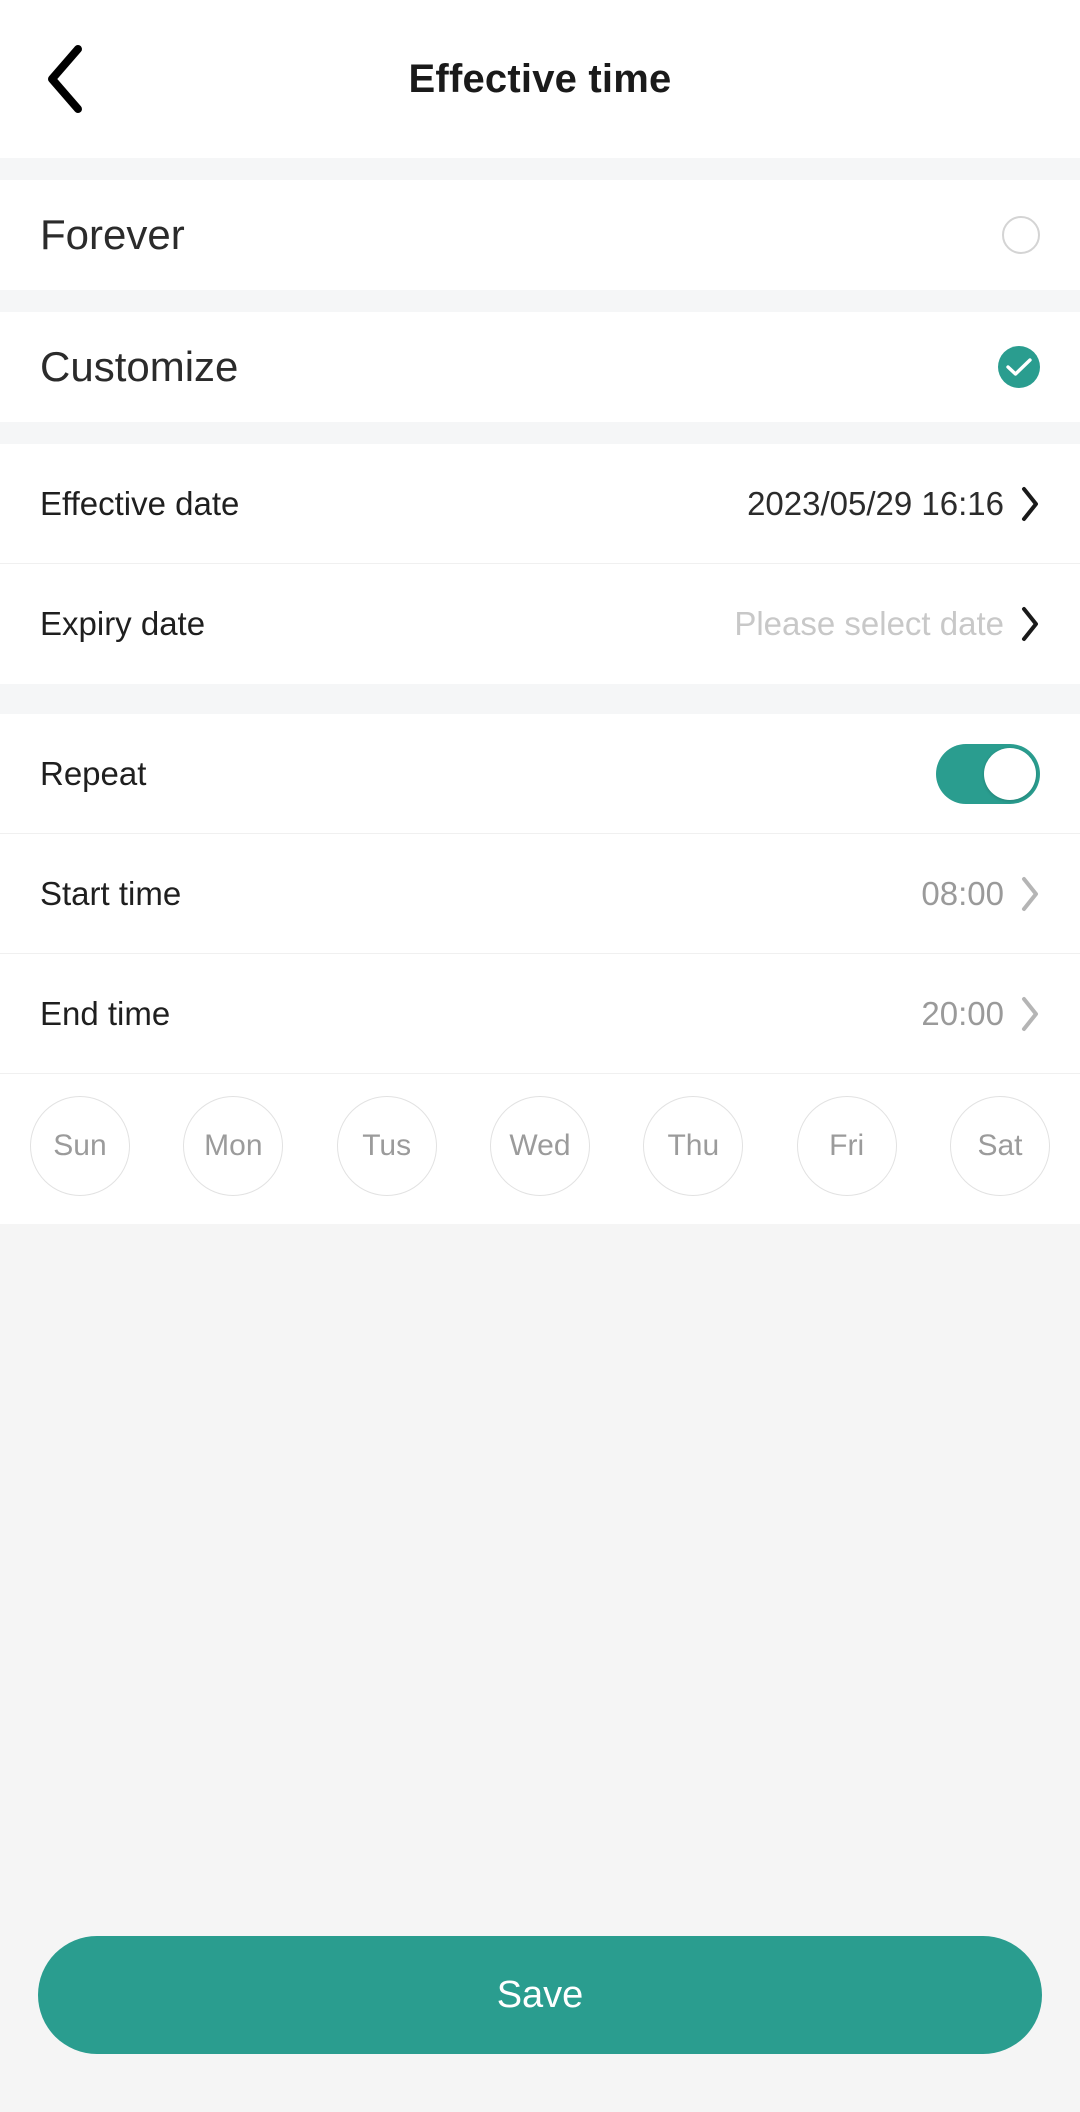  I want to click on chevron-left-icon, so click(65, 79).